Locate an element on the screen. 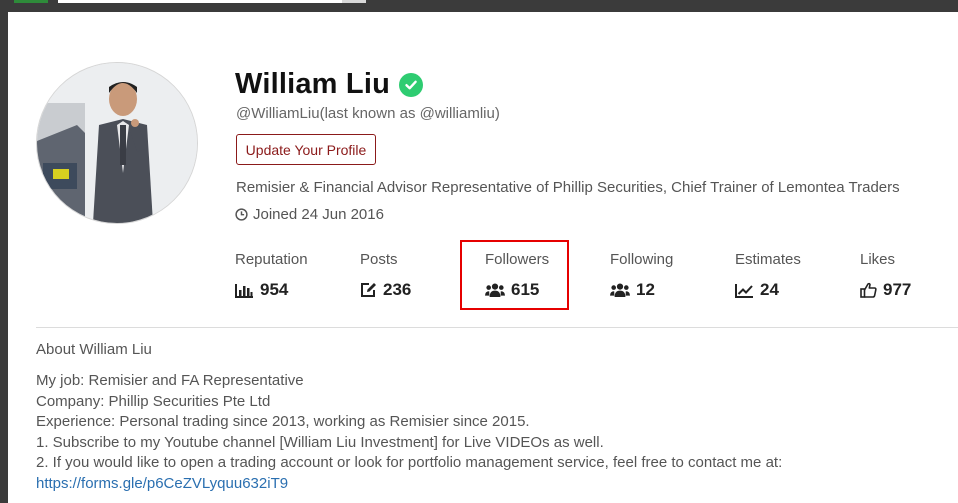 The height and width of the screenshot is (503, 958). line-chart-icon is located at coordinates (744, 290).